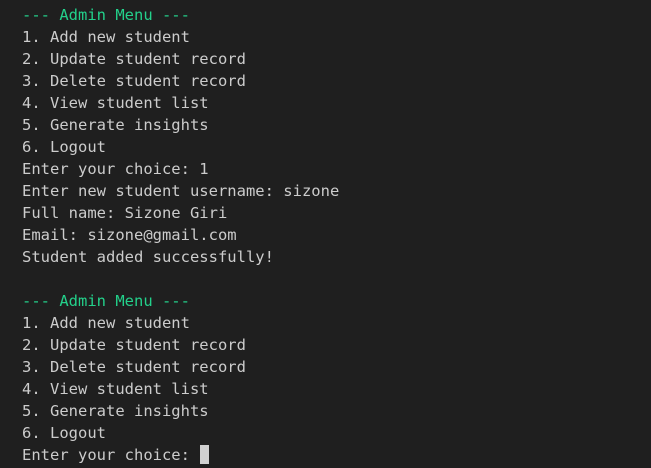  What do you see at coordinates (148, 257) in the screenshot?
I see `success-message: Student added successfully!` at bounding box center [148, 257].